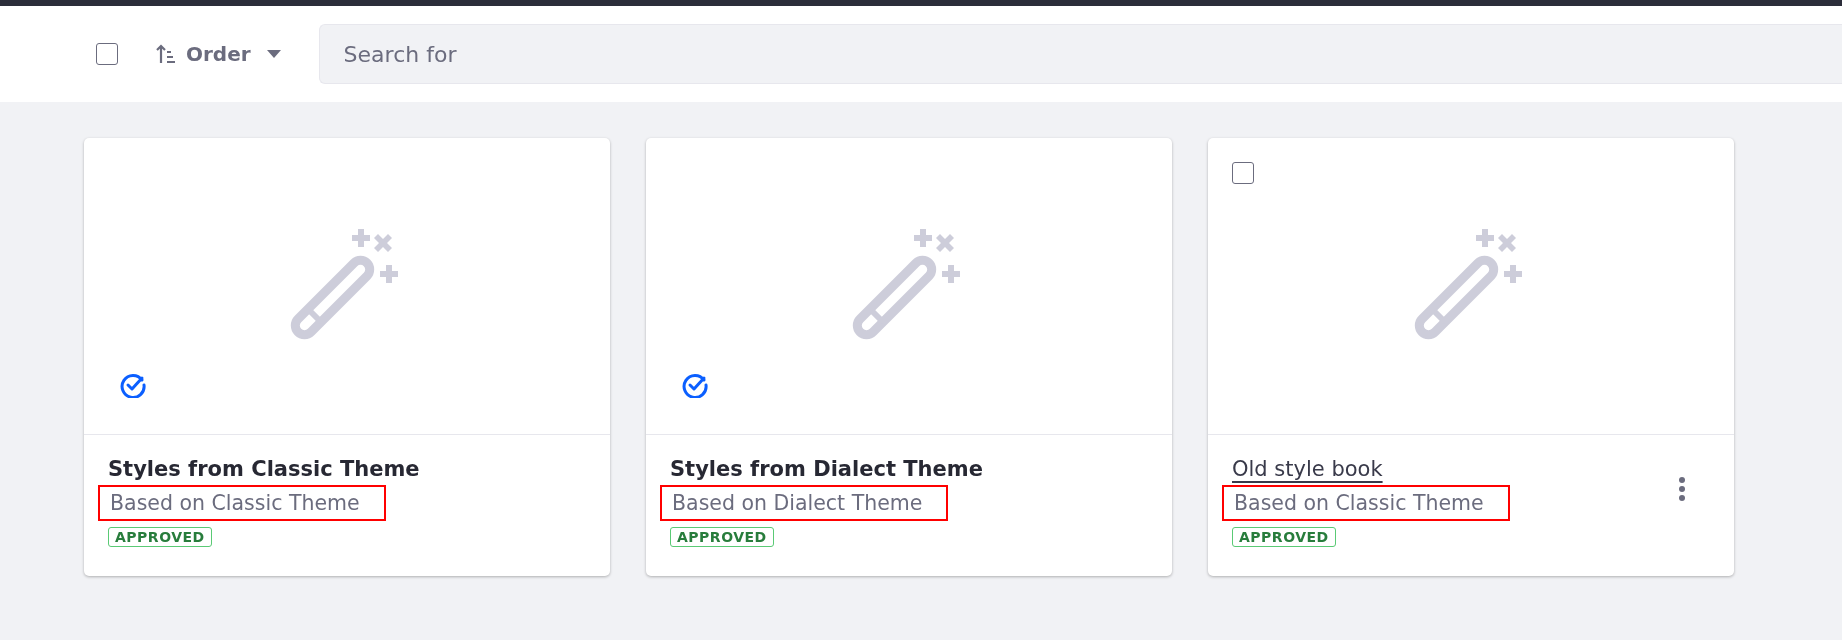 The height and width of the screenshot is (640, 1842). I want to click on card-title: Styles from Dialect Theme, so click(826, 469).